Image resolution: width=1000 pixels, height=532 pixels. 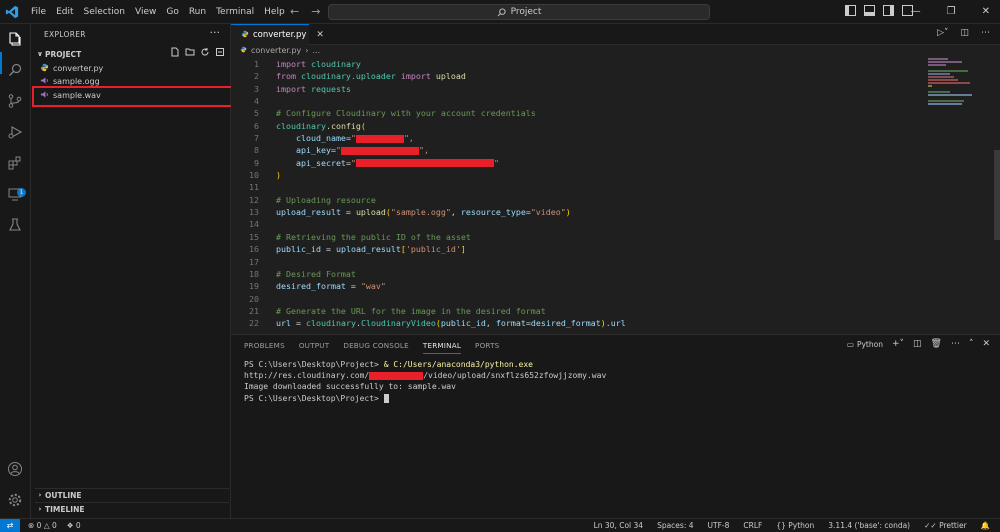 I want to click on file-item-converter: converter.py, so click(x=71, y=68).